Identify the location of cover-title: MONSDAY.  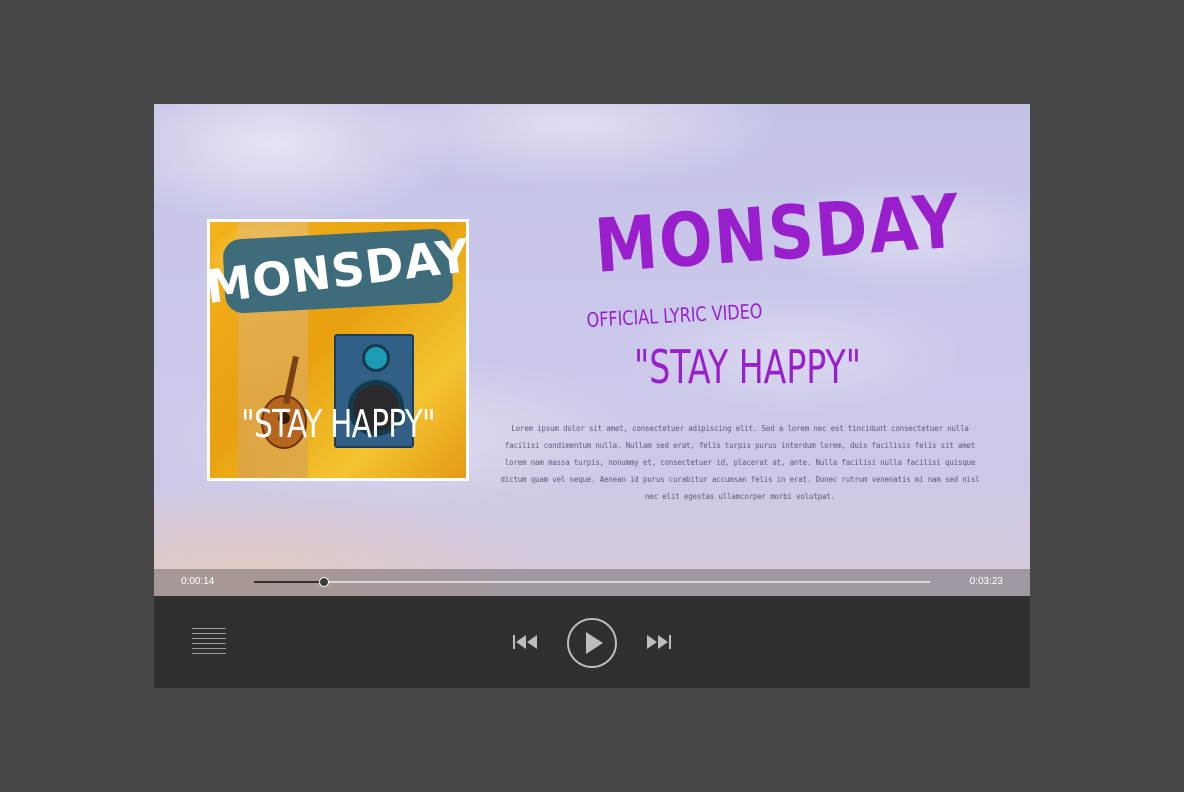
(338, 271).